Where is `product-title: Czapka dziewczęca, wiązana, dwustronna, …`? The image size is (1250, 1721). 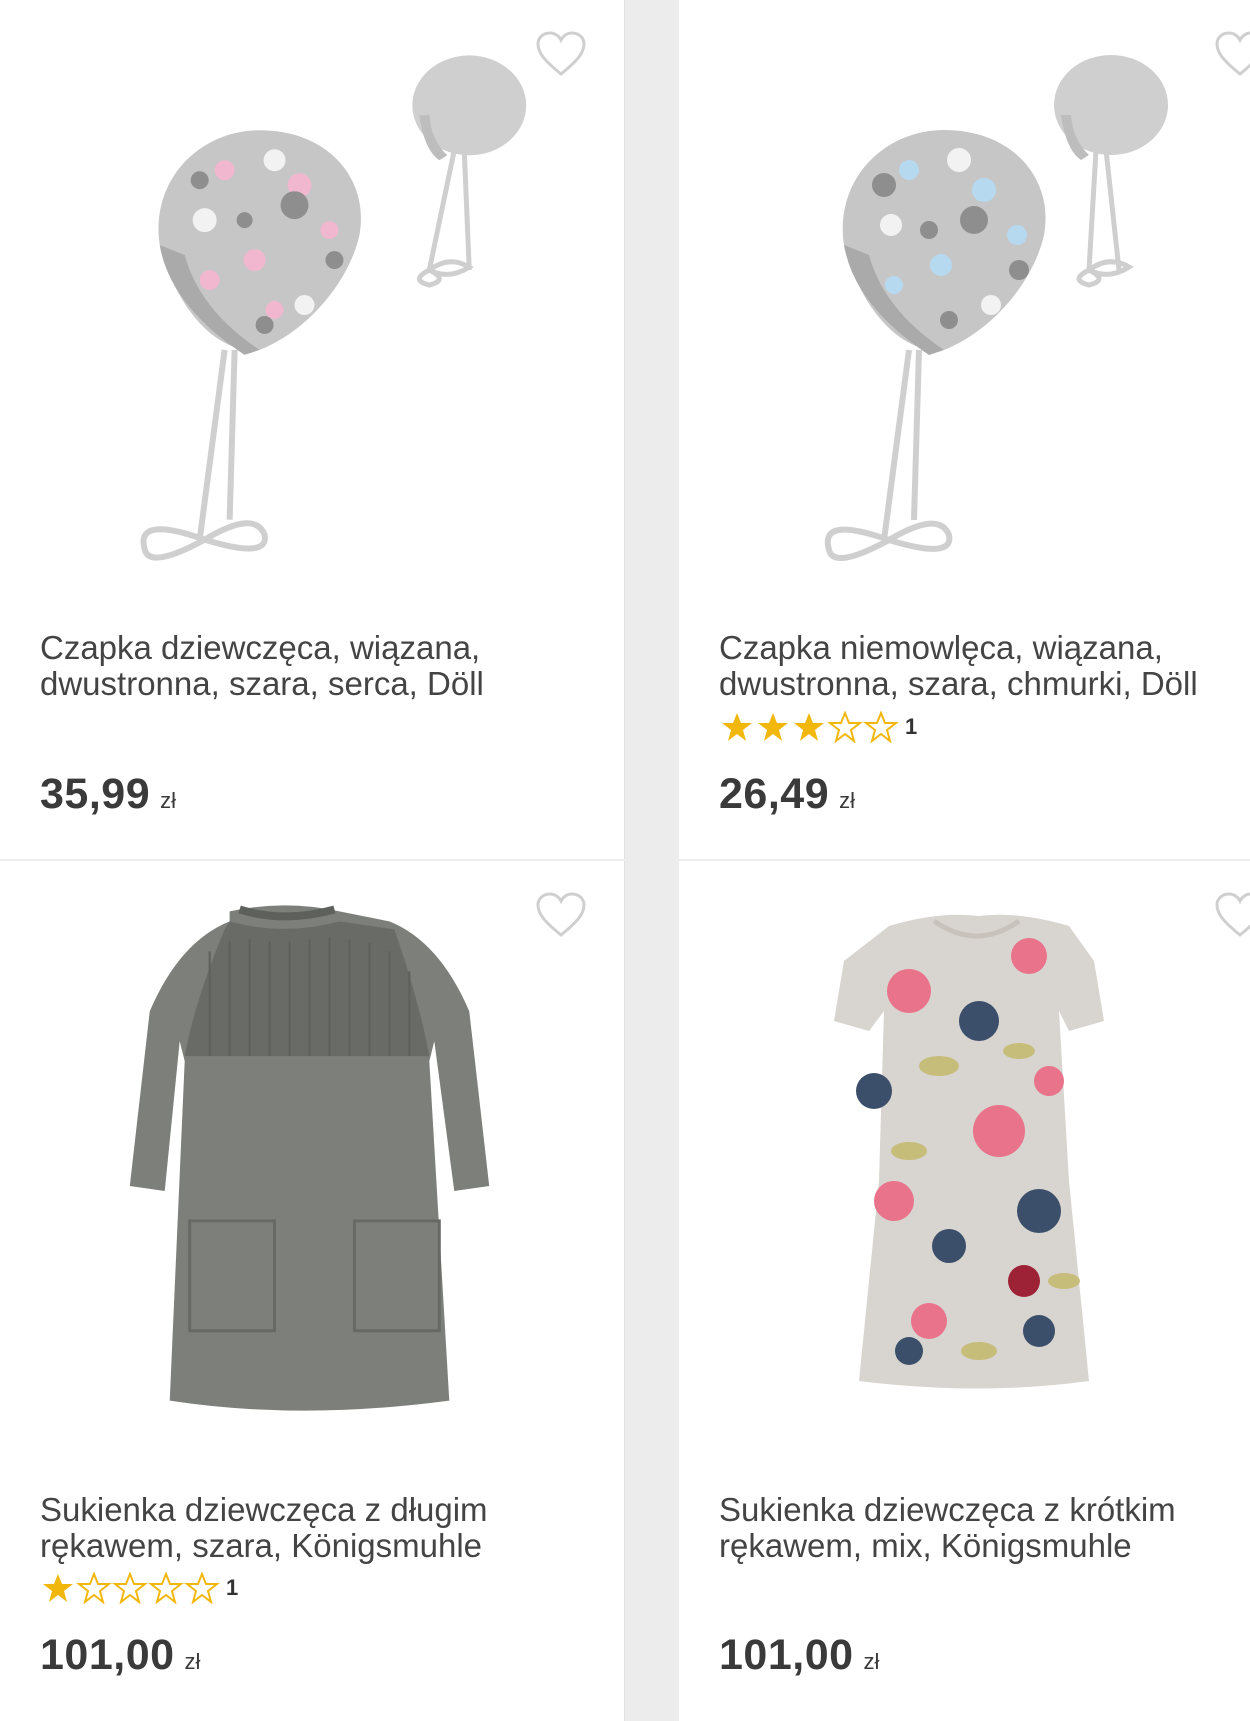 product-title: Czapka dziewczęca, wiązana, dwustronna, … is located at coordinates (310, 666).